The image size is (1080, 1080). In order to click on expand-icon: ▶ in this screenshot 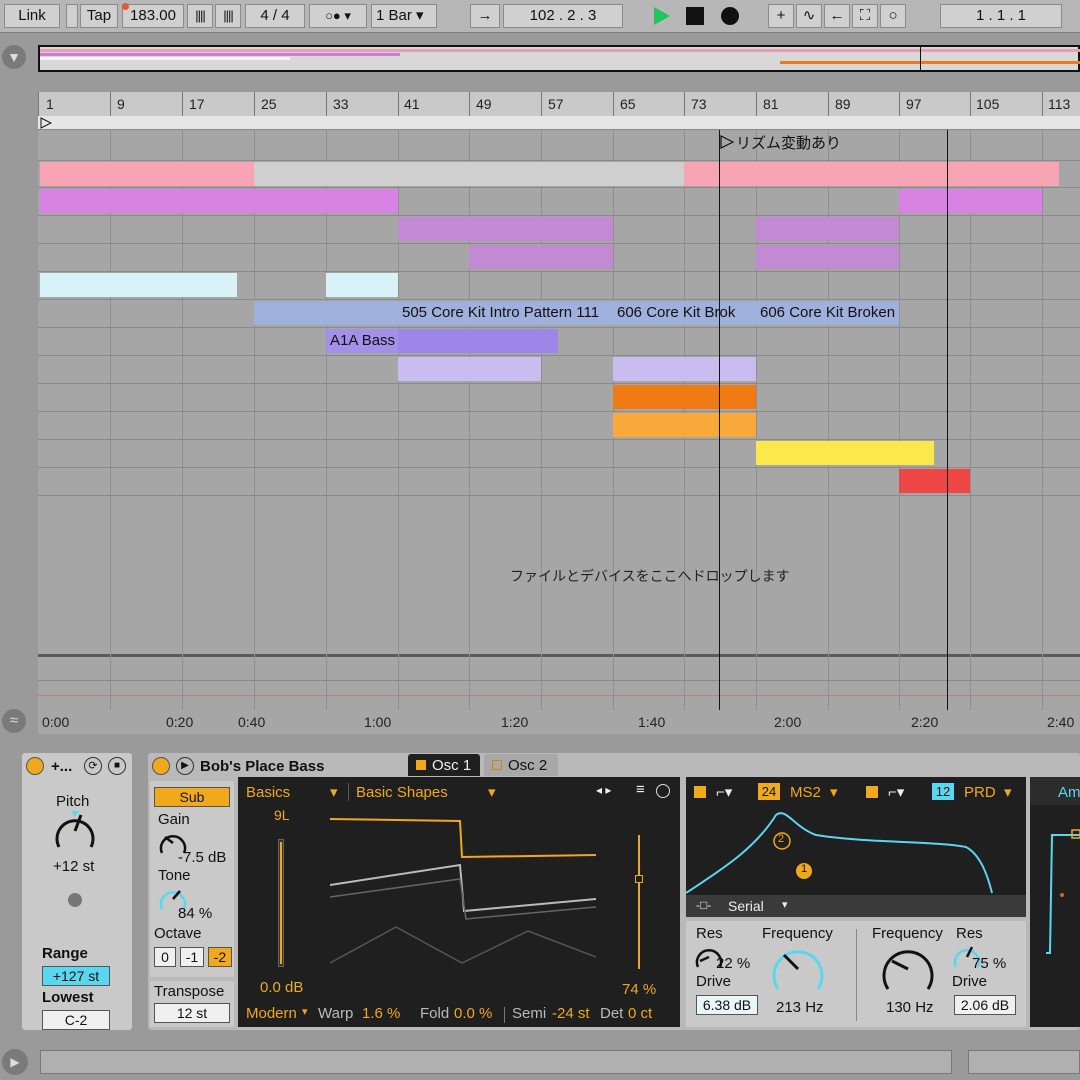, I will do `click(15, 1062)`.